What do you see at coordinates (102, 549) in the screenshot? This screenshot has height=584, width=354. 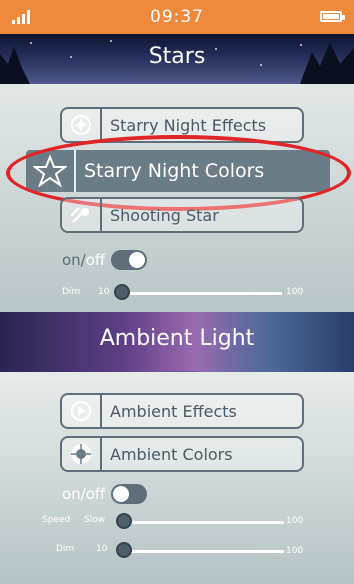 I see `ambient-dim-min: 10` at bounding box center [102, 549].